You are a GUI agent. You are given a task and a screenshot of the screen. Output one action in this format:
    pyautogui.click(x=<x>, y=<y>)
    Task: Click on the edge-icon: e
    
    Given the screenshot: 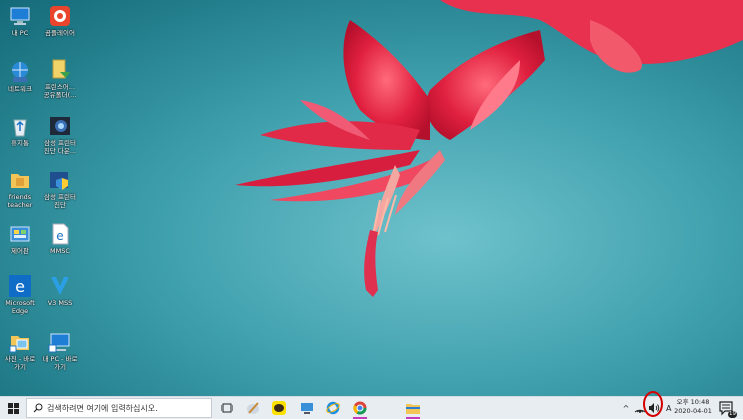 What is the action you would take?
    pyautogui.click(x=20, y=286)
    